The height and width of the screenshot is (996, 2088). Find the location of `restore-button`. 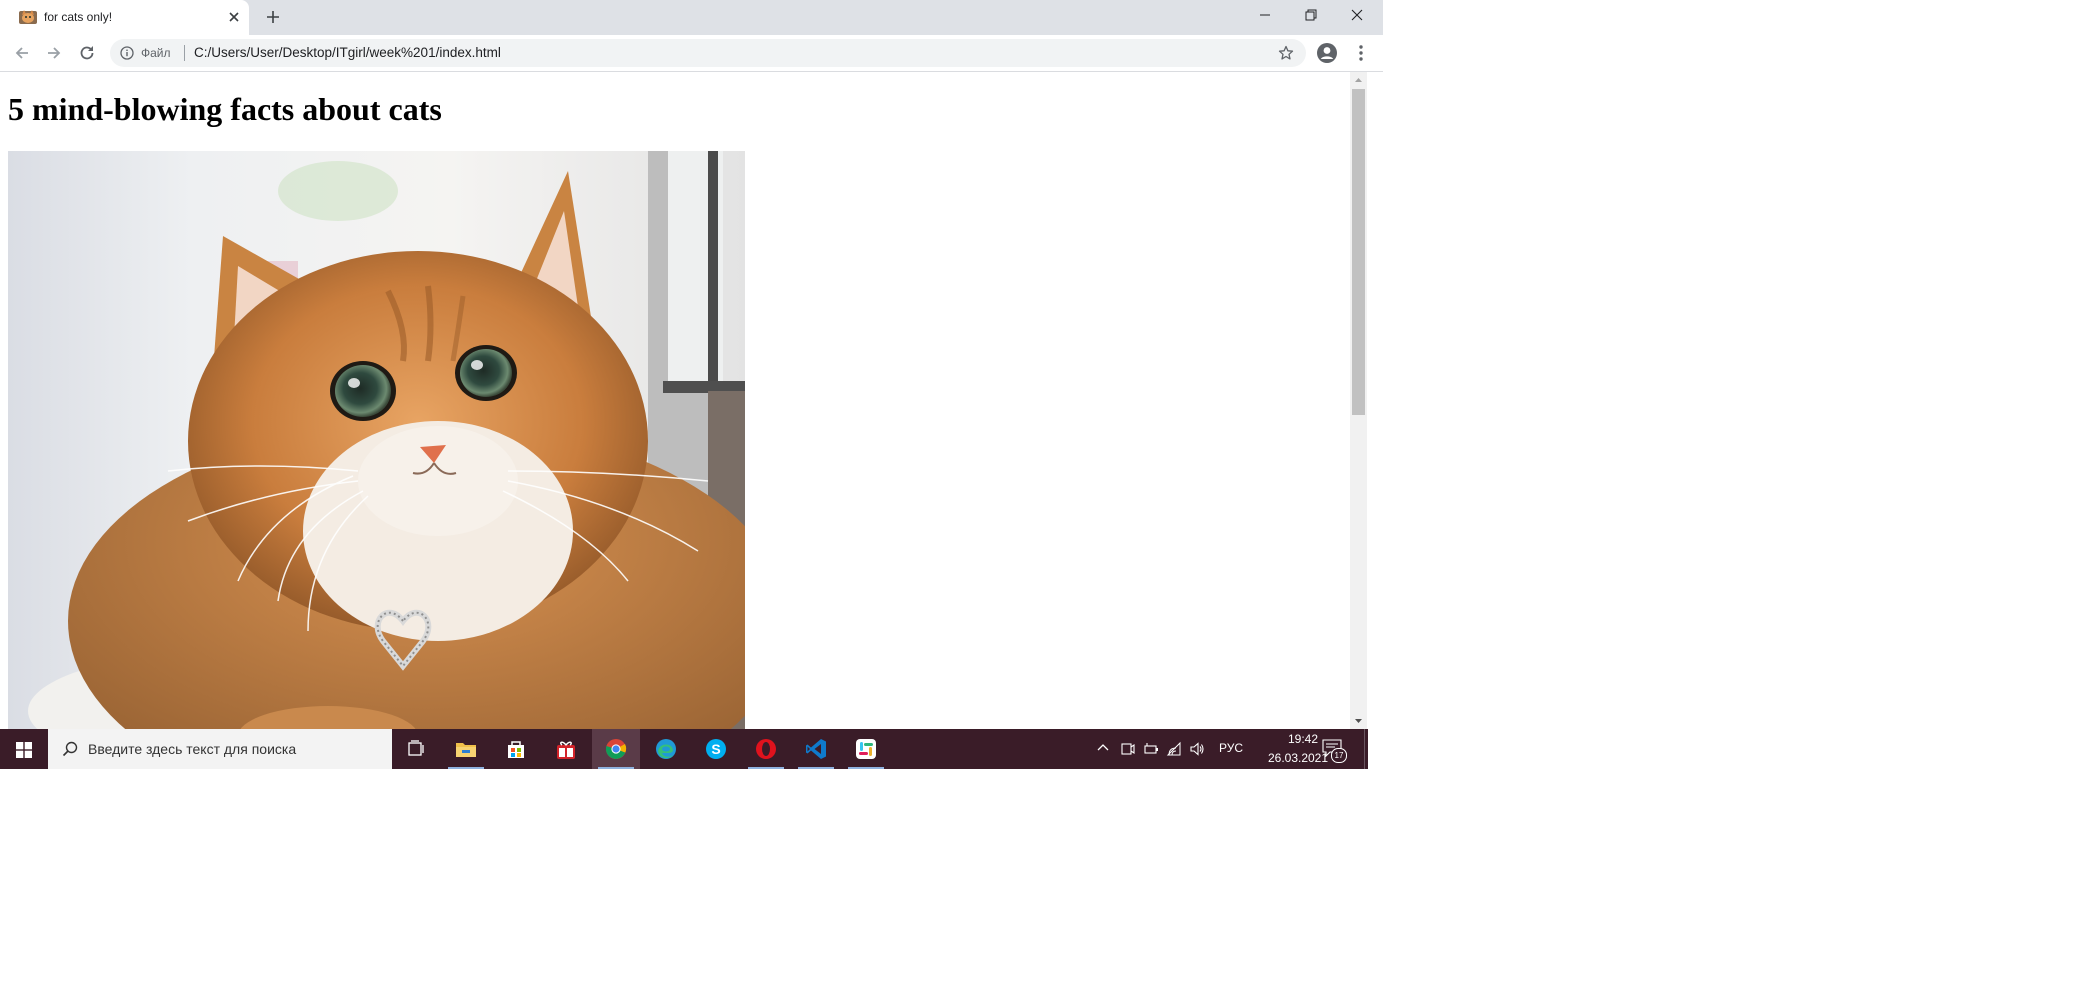

restore-button is located at coordinates (1311, 15).